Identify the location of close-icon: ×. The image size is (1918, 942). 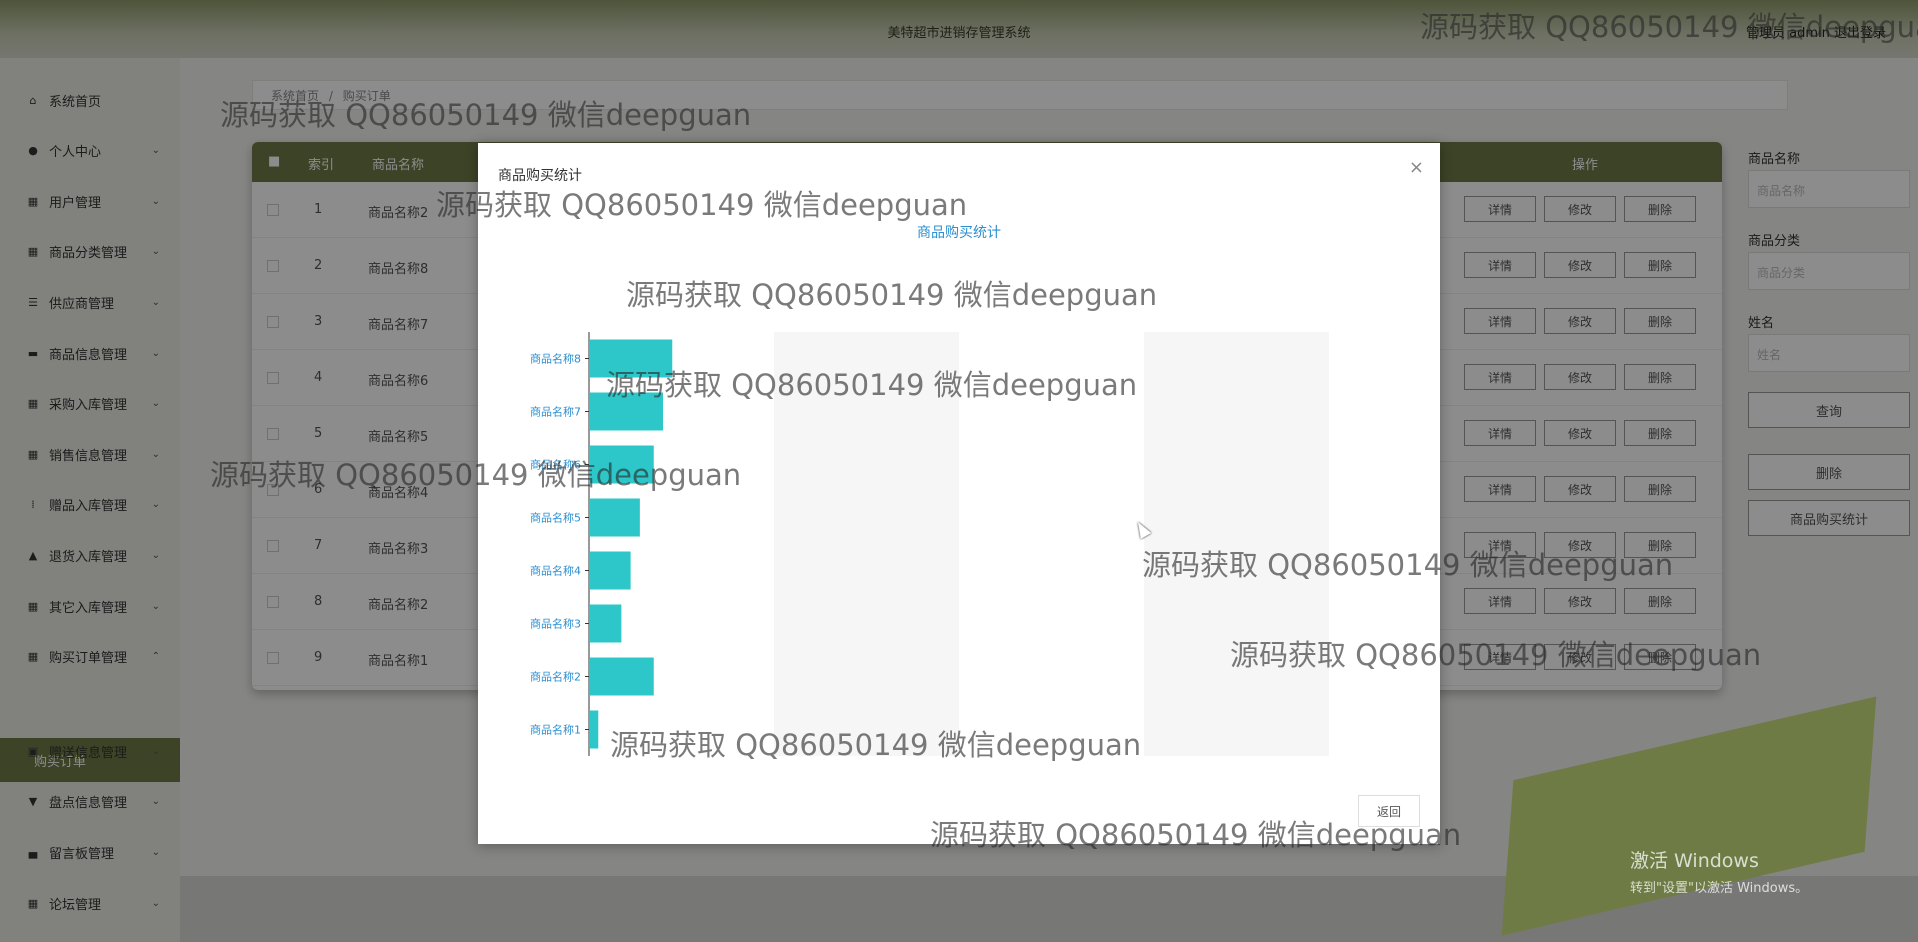
(1416, 167).